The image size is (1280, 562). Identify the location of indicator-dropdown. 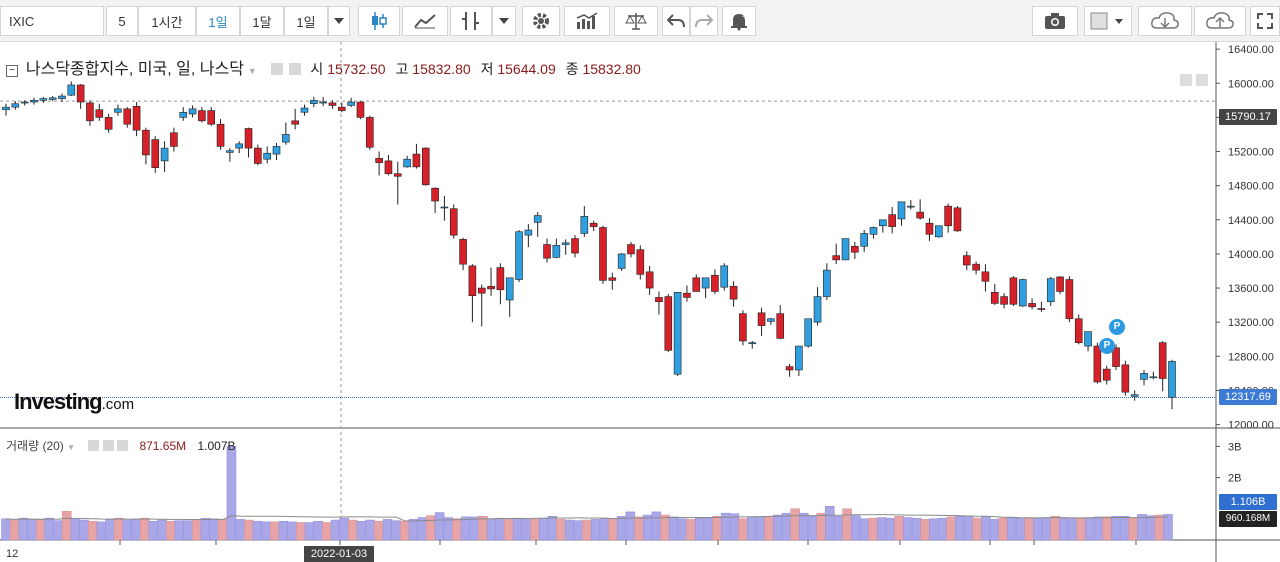
(504, 21).